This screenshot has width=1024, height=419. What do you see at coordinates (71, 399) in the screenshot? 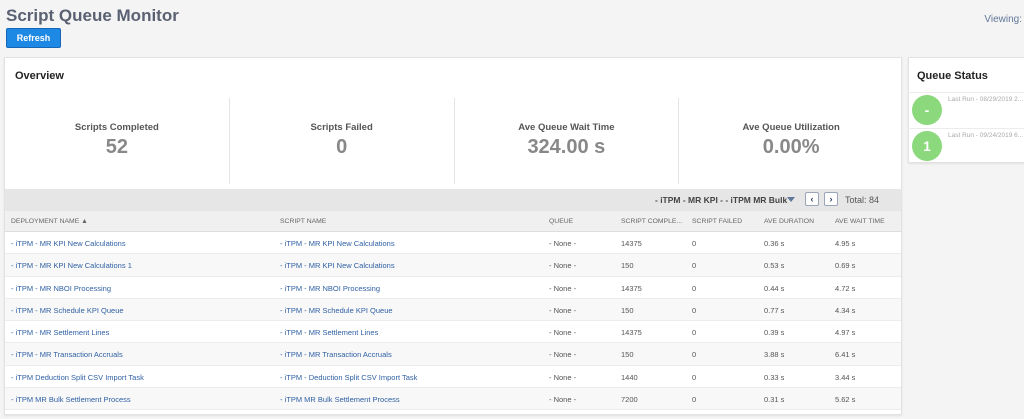
I see `deployment-name-cell: - iTPM MR Bulk Settlement Process` at bounding box center [71, 399].